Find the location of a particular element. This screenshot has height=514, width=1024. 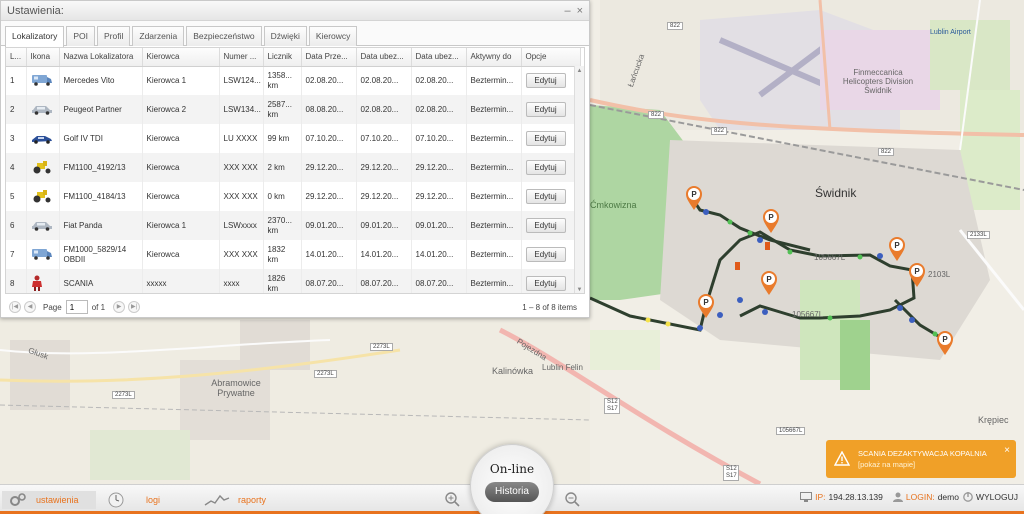

window-title: Ustawienia: is located at coordinates (35, 10).